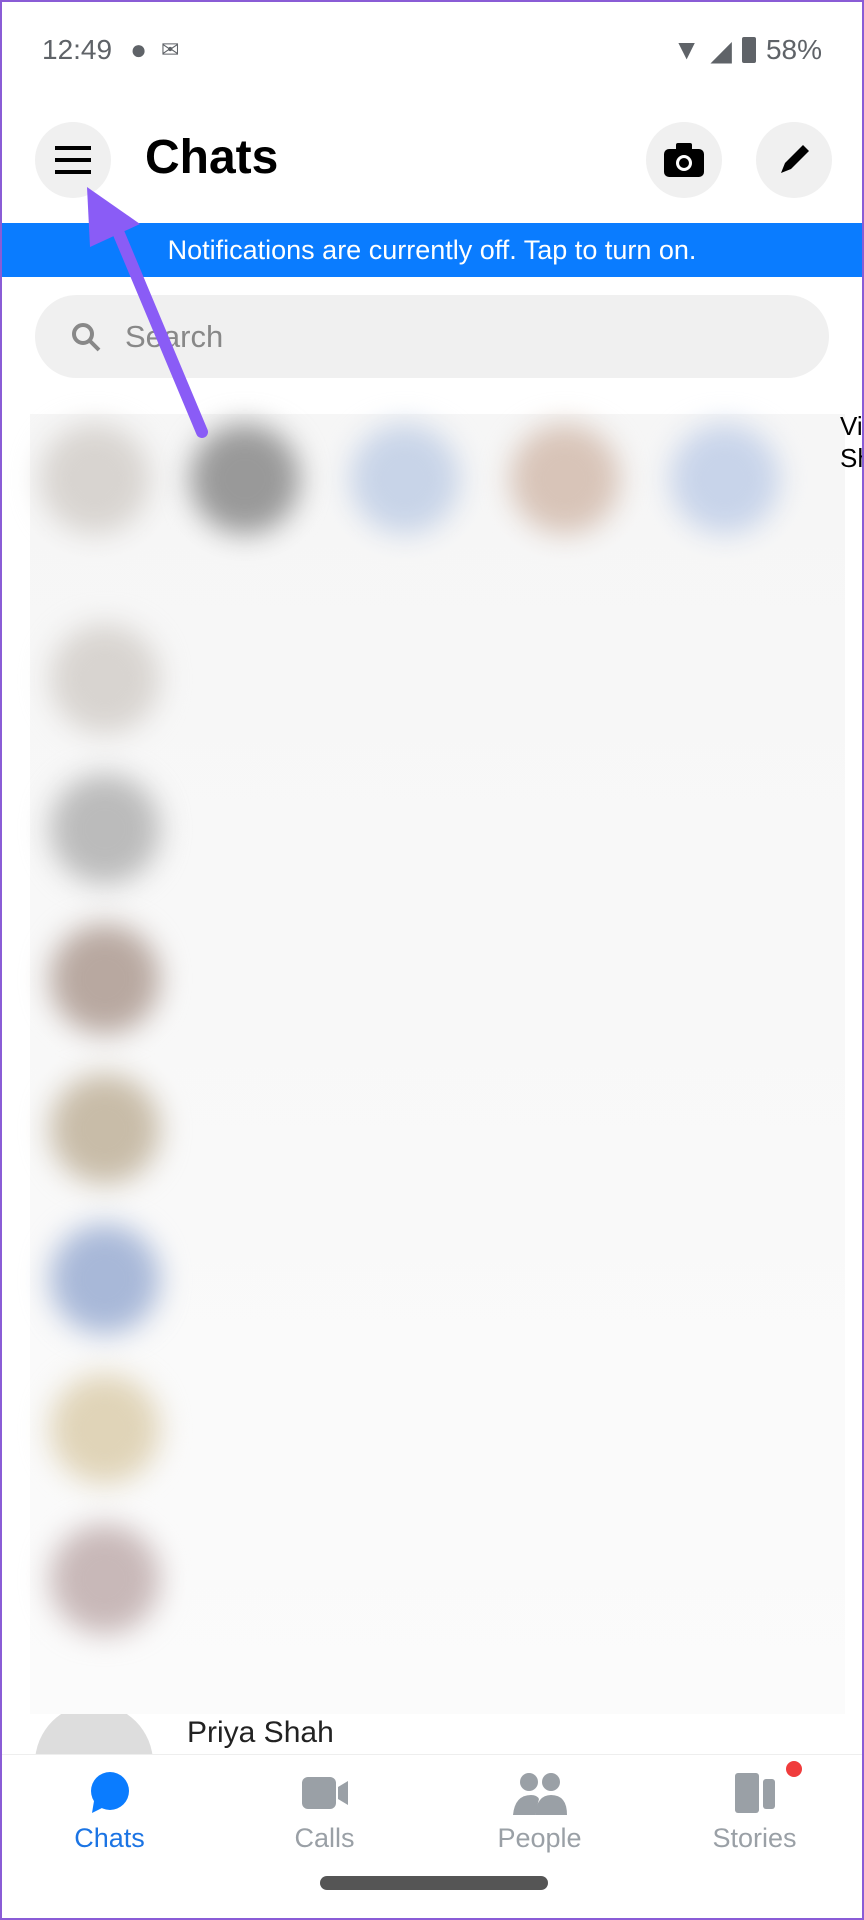 Image resolution: width=864 pixels, height=1920 pixels. What do you see at coordinates (260, 1732) in the screenshot?
I see `chat-name: Priya Shah` at bounding box center [260, 1732].